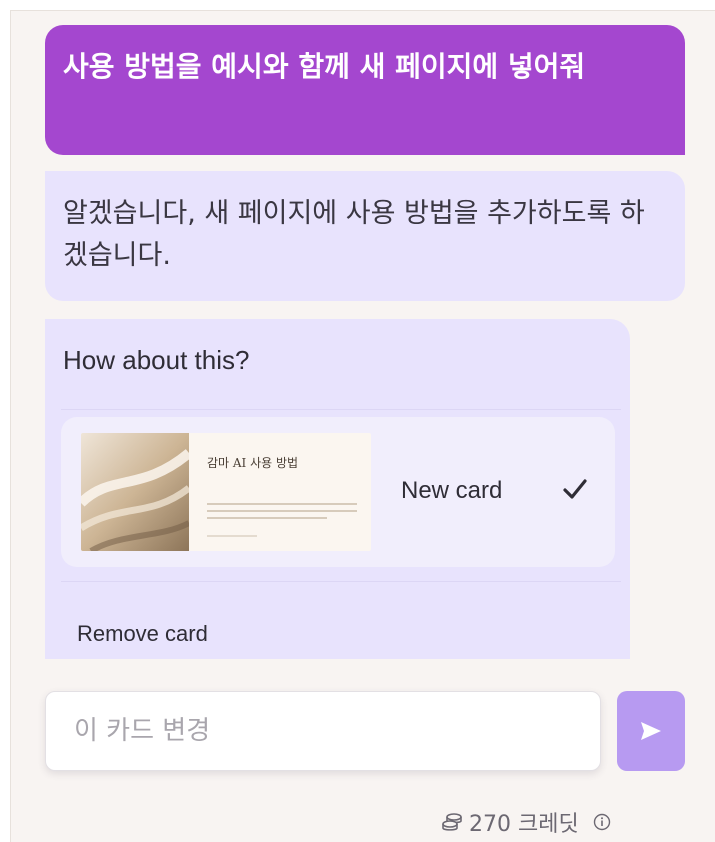  I want to click on info-icon, so click(602, 822).